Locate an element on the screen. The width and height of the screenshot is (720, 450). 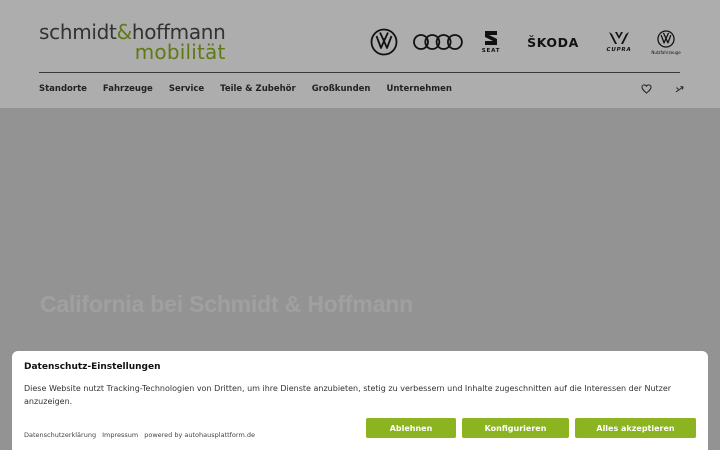
privacy-policy-link: Datenschutzerklärung is located at coordinates (60, 435).